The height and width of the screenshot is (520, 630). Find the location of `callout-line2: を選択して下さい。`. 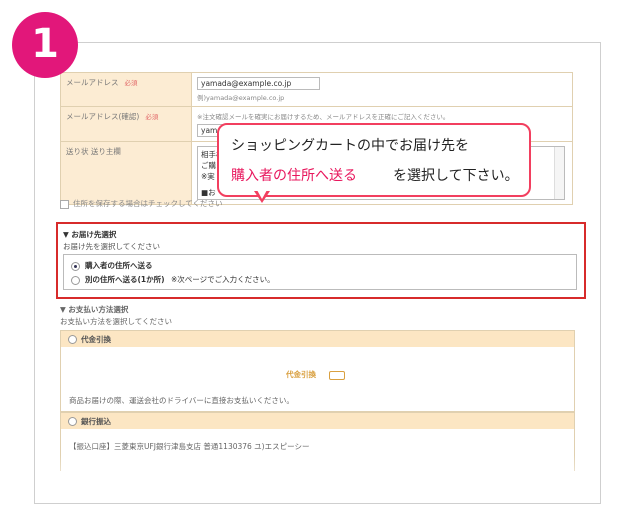

callout-line2: を選択して下さい。 is located at coordinates (456, 176).